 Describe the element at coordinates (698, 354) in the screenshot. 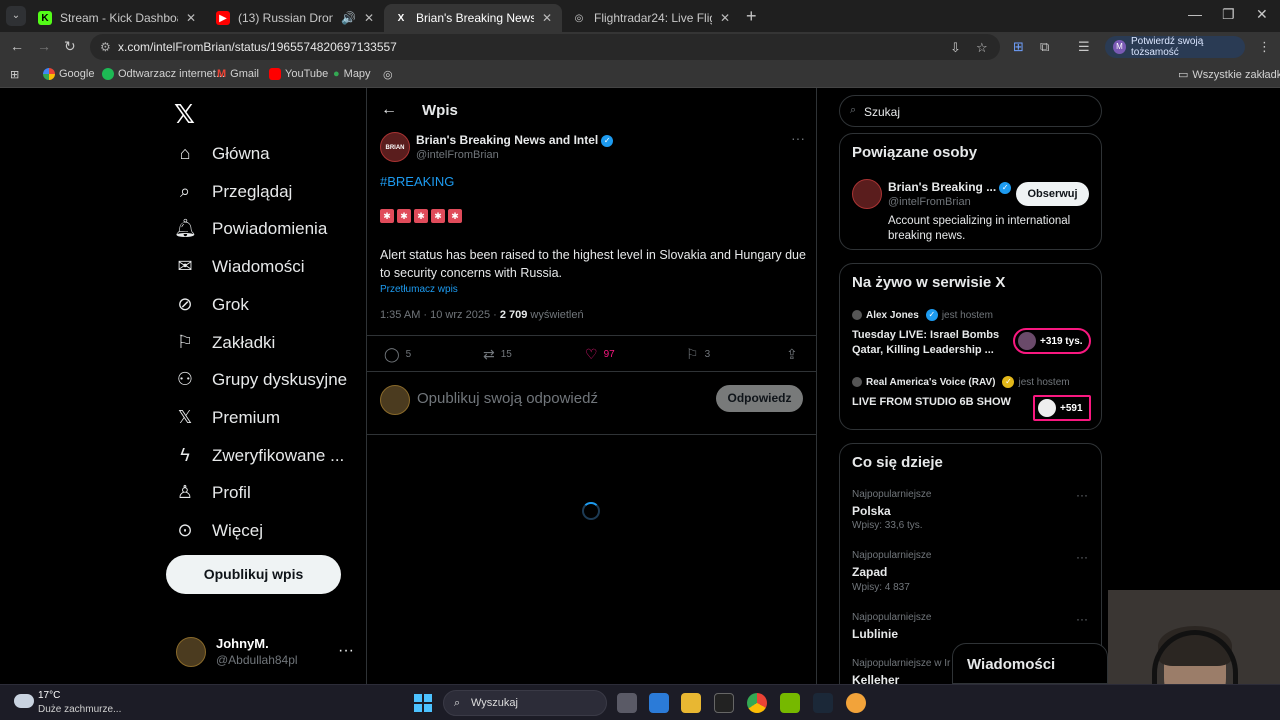

I see `bookmark-button: ⚐ 3` at that location.